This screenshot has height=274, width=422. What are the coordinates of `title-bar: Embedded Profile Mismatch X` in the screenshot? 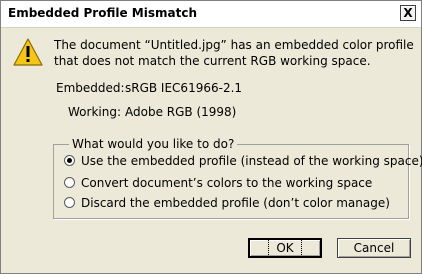 It's located at (211, 14).